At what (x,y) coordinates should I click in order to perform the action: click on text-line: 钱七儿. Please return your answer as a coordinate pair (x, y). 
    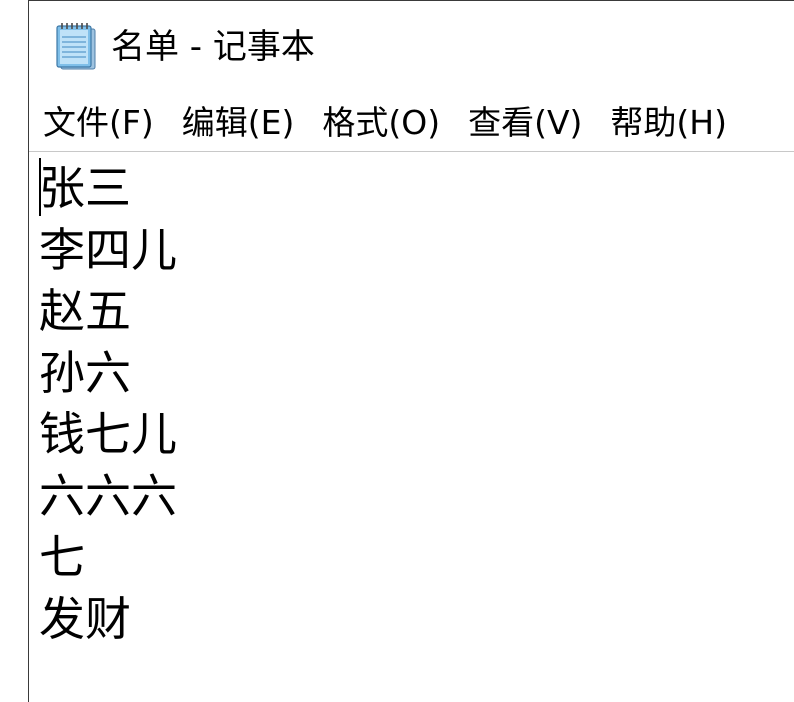
    Looking at the image, I should click on (108, 434).